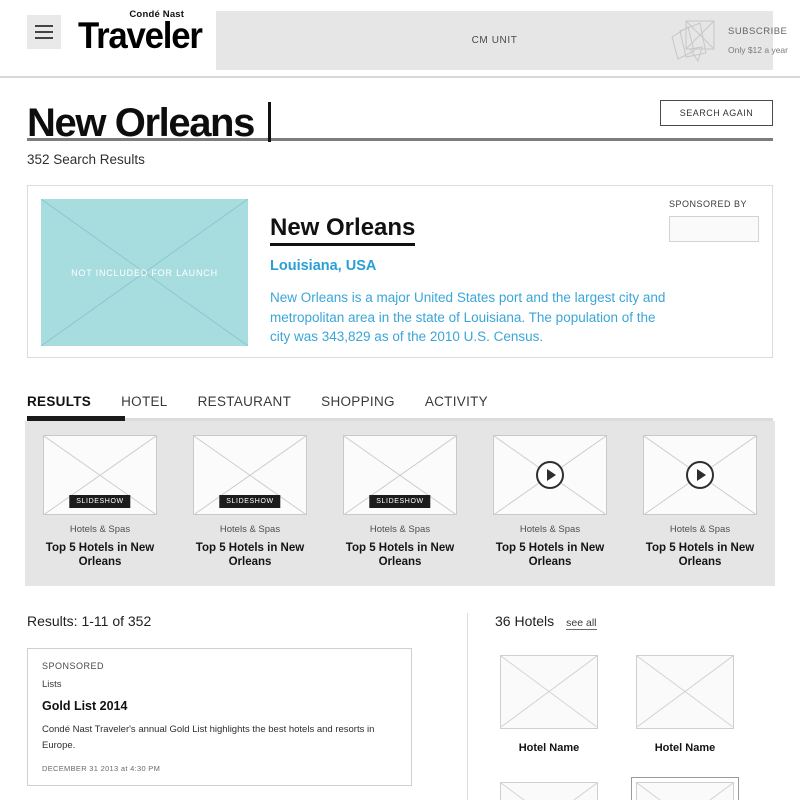  Describe the element at coordinates (343, 230) in the screenshot. I see `destination-title: New Orleans` at that location.